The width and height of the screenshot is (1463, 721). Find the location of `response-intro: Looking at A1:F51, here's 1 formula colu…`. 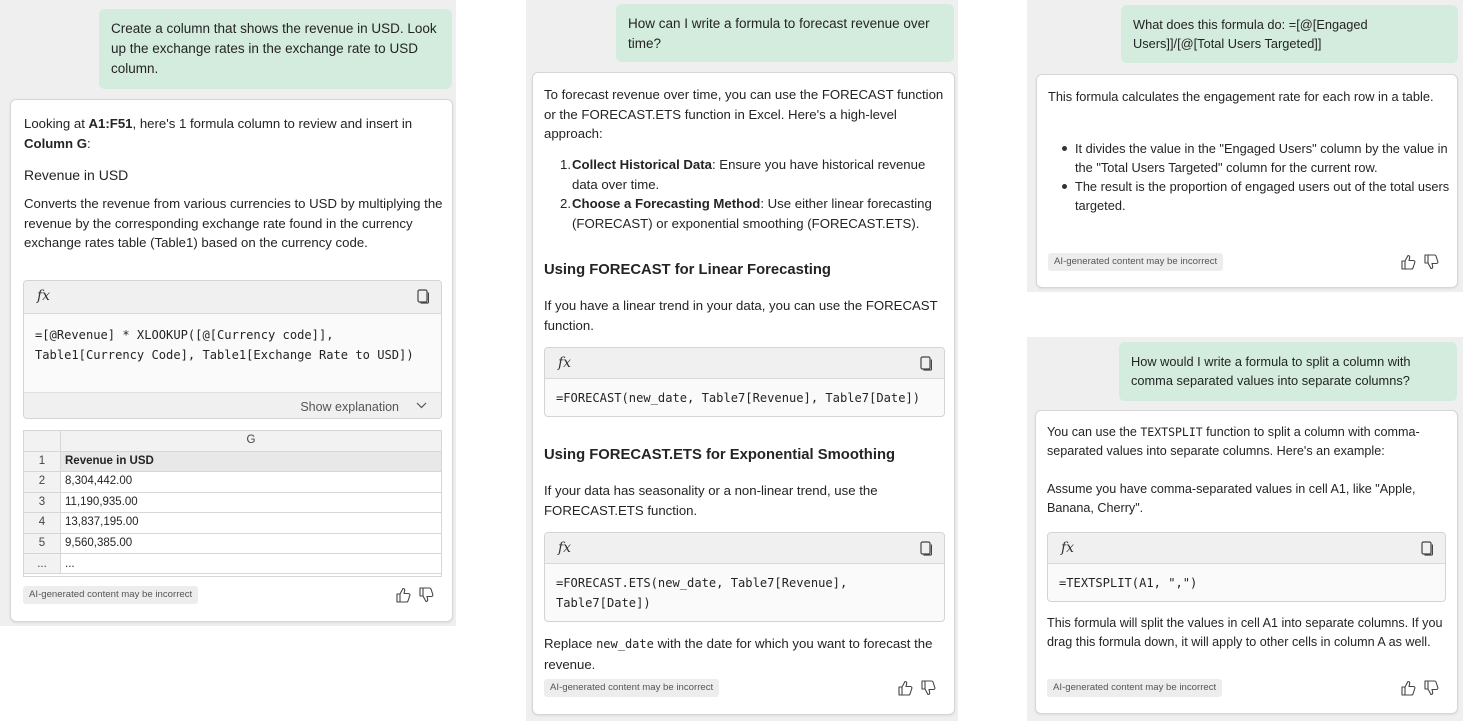

response-intro: Looking at A1:F51, here's 1 formula colu… is located at coordinates (218, 133).